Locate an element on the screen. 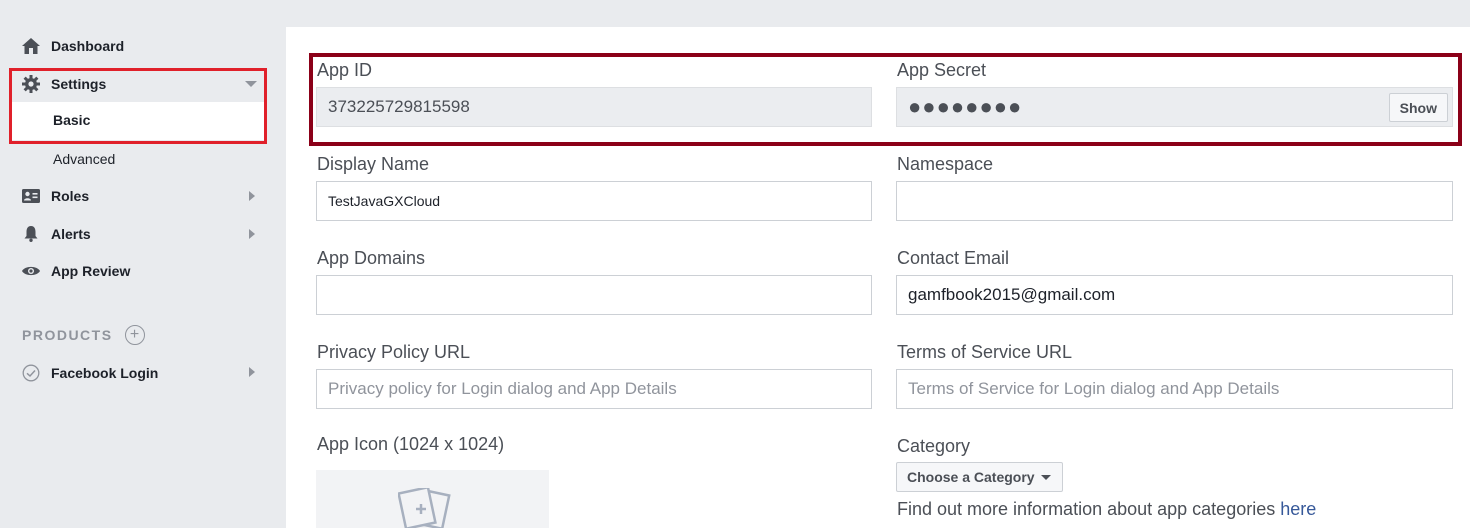 The height and width of the screenshot is (528, 1470). namespace-label: Namespace is located at coordinates (945, 164).